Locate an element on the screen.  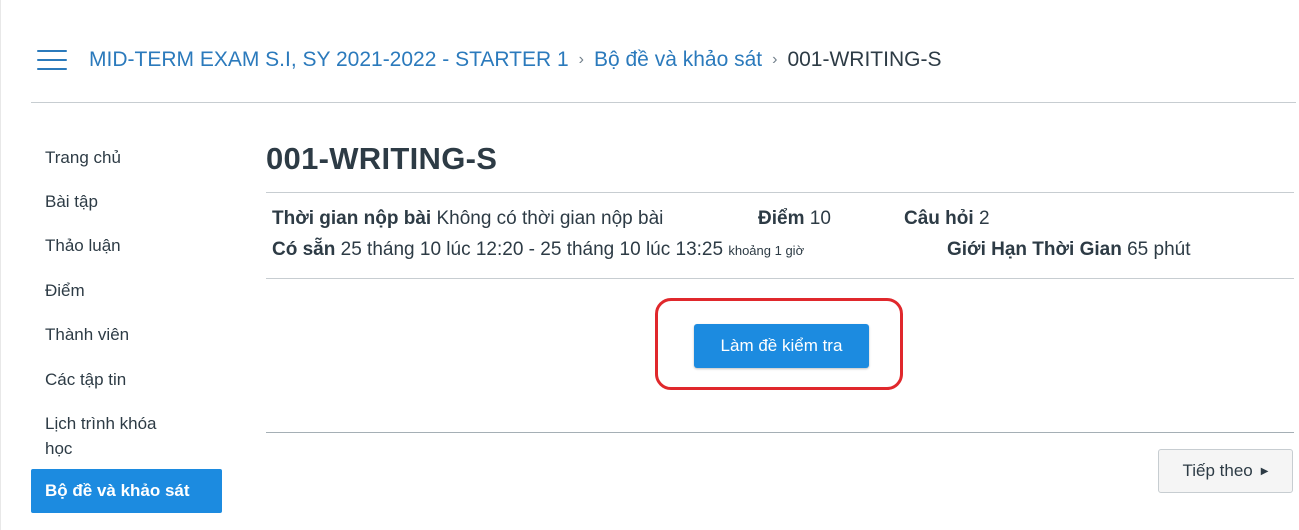
time-limit-label: Giới Hạn Thời Gian is located at coordinates (1034, 249).